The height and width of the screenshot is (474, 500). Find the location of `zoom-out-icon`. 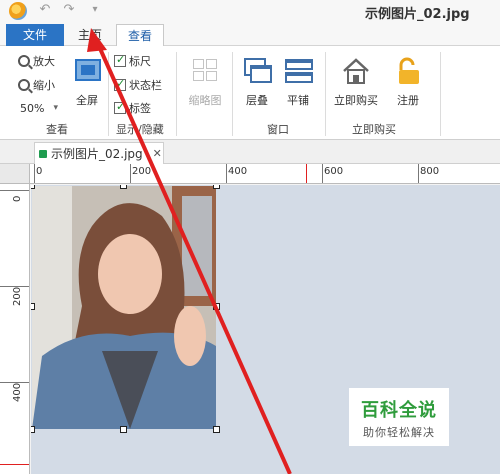

zoom-out-icon is located at coordinates (24, 85).